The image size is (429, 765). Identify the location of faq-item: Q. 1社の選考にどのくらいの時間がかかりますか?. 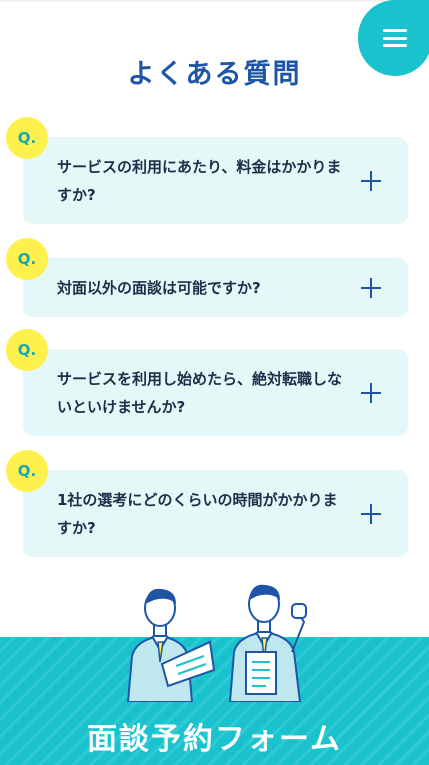
(207, 503).